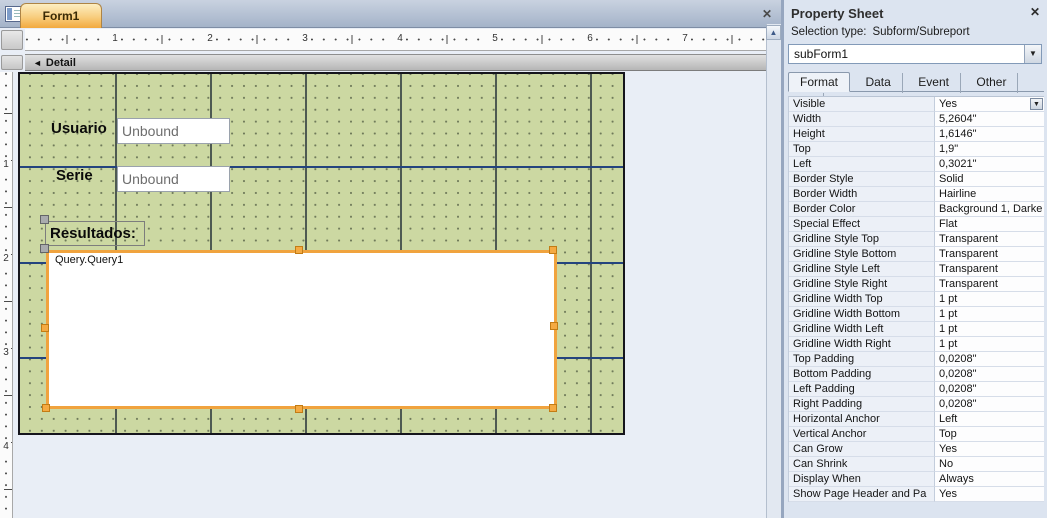 This screenshot has height=518, width=1047. Describe the element at coordinates (95, 233) in the screenshot. I see `label-resultados: Resultados:` at that location.